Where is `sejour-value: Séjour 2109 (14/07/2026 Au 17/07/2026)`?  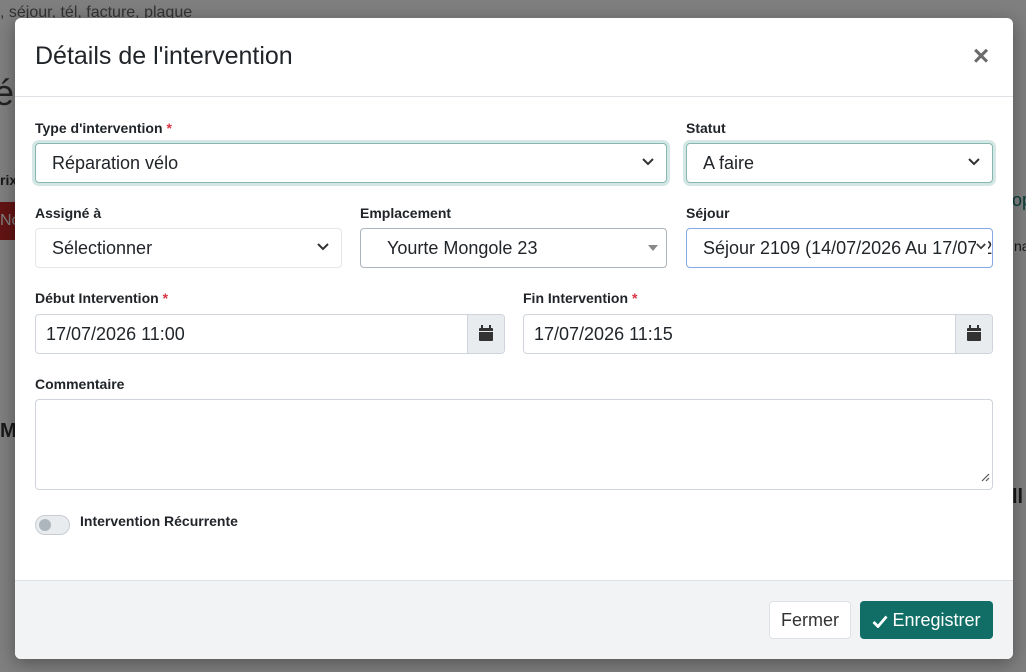
sejour-value: Séjour 2109 (14/07/2026 Au 17/07/2026) is located at coordinates (847, 248).